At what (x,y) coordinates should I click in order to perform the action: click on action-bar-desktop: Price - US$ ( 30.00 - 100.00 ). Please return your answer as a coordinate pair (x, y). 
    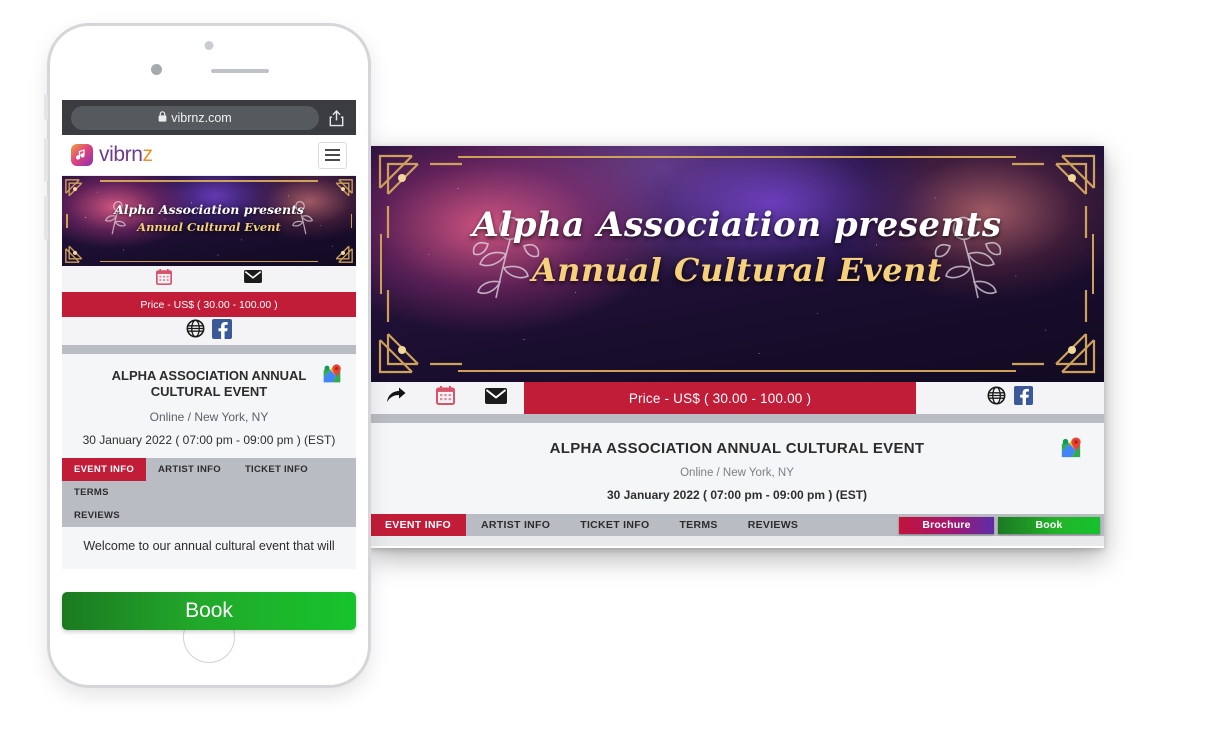
    Looking at the image, I should click on (737, 398).